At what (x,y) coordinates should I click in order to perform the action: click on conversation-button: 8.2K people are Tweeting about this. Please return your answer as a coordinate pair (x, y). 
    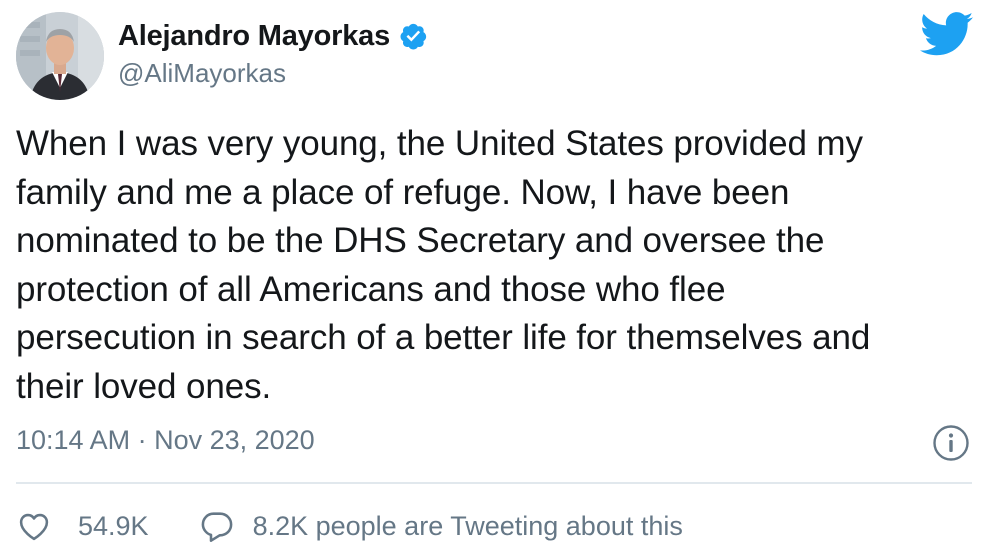
    Looking at the image, I should click on (441, 526).